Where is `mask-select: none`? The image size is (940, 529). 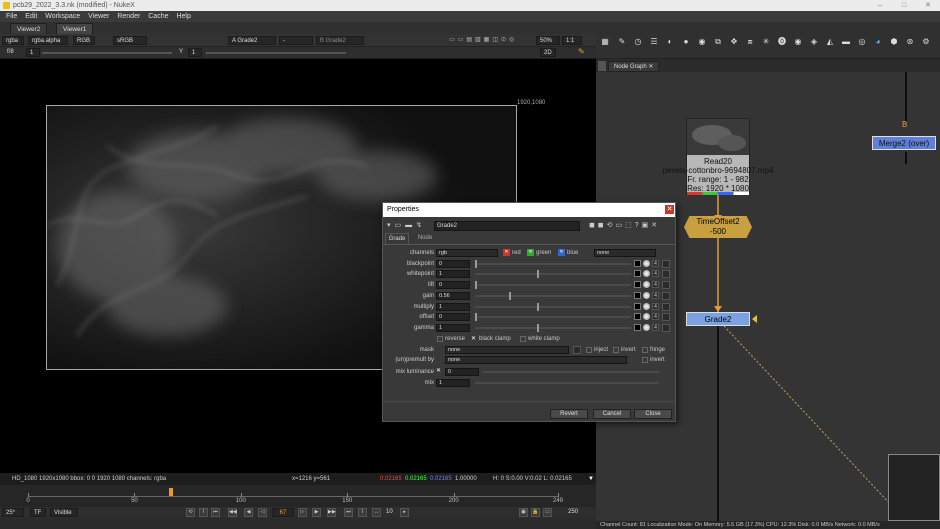 mask-select: none is located at coordinates (507, 350).